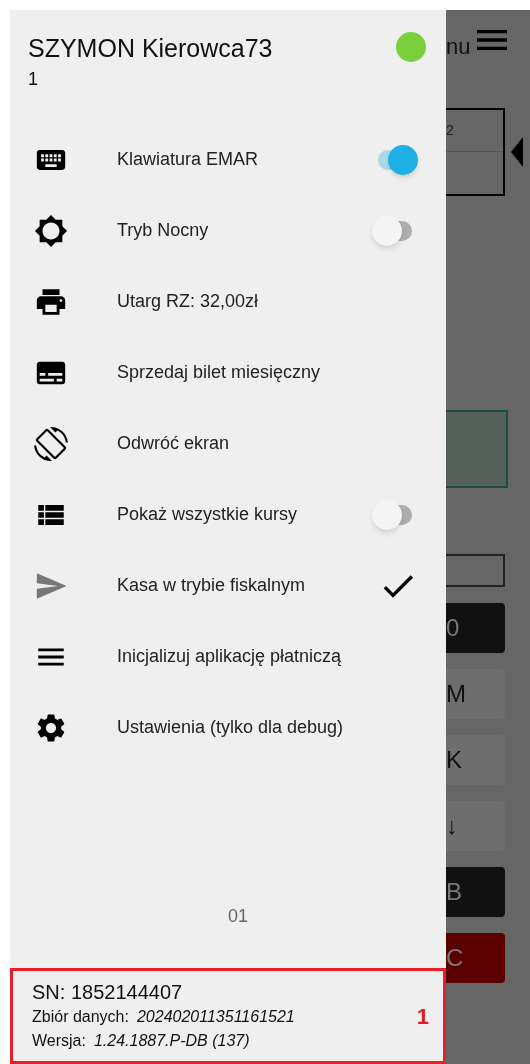  What do you see at coordinates (219, 372) in the screenshot?
I see `menu-item-label: Sprzedaj bilet miesięczny` at bounding box center [219, 372].